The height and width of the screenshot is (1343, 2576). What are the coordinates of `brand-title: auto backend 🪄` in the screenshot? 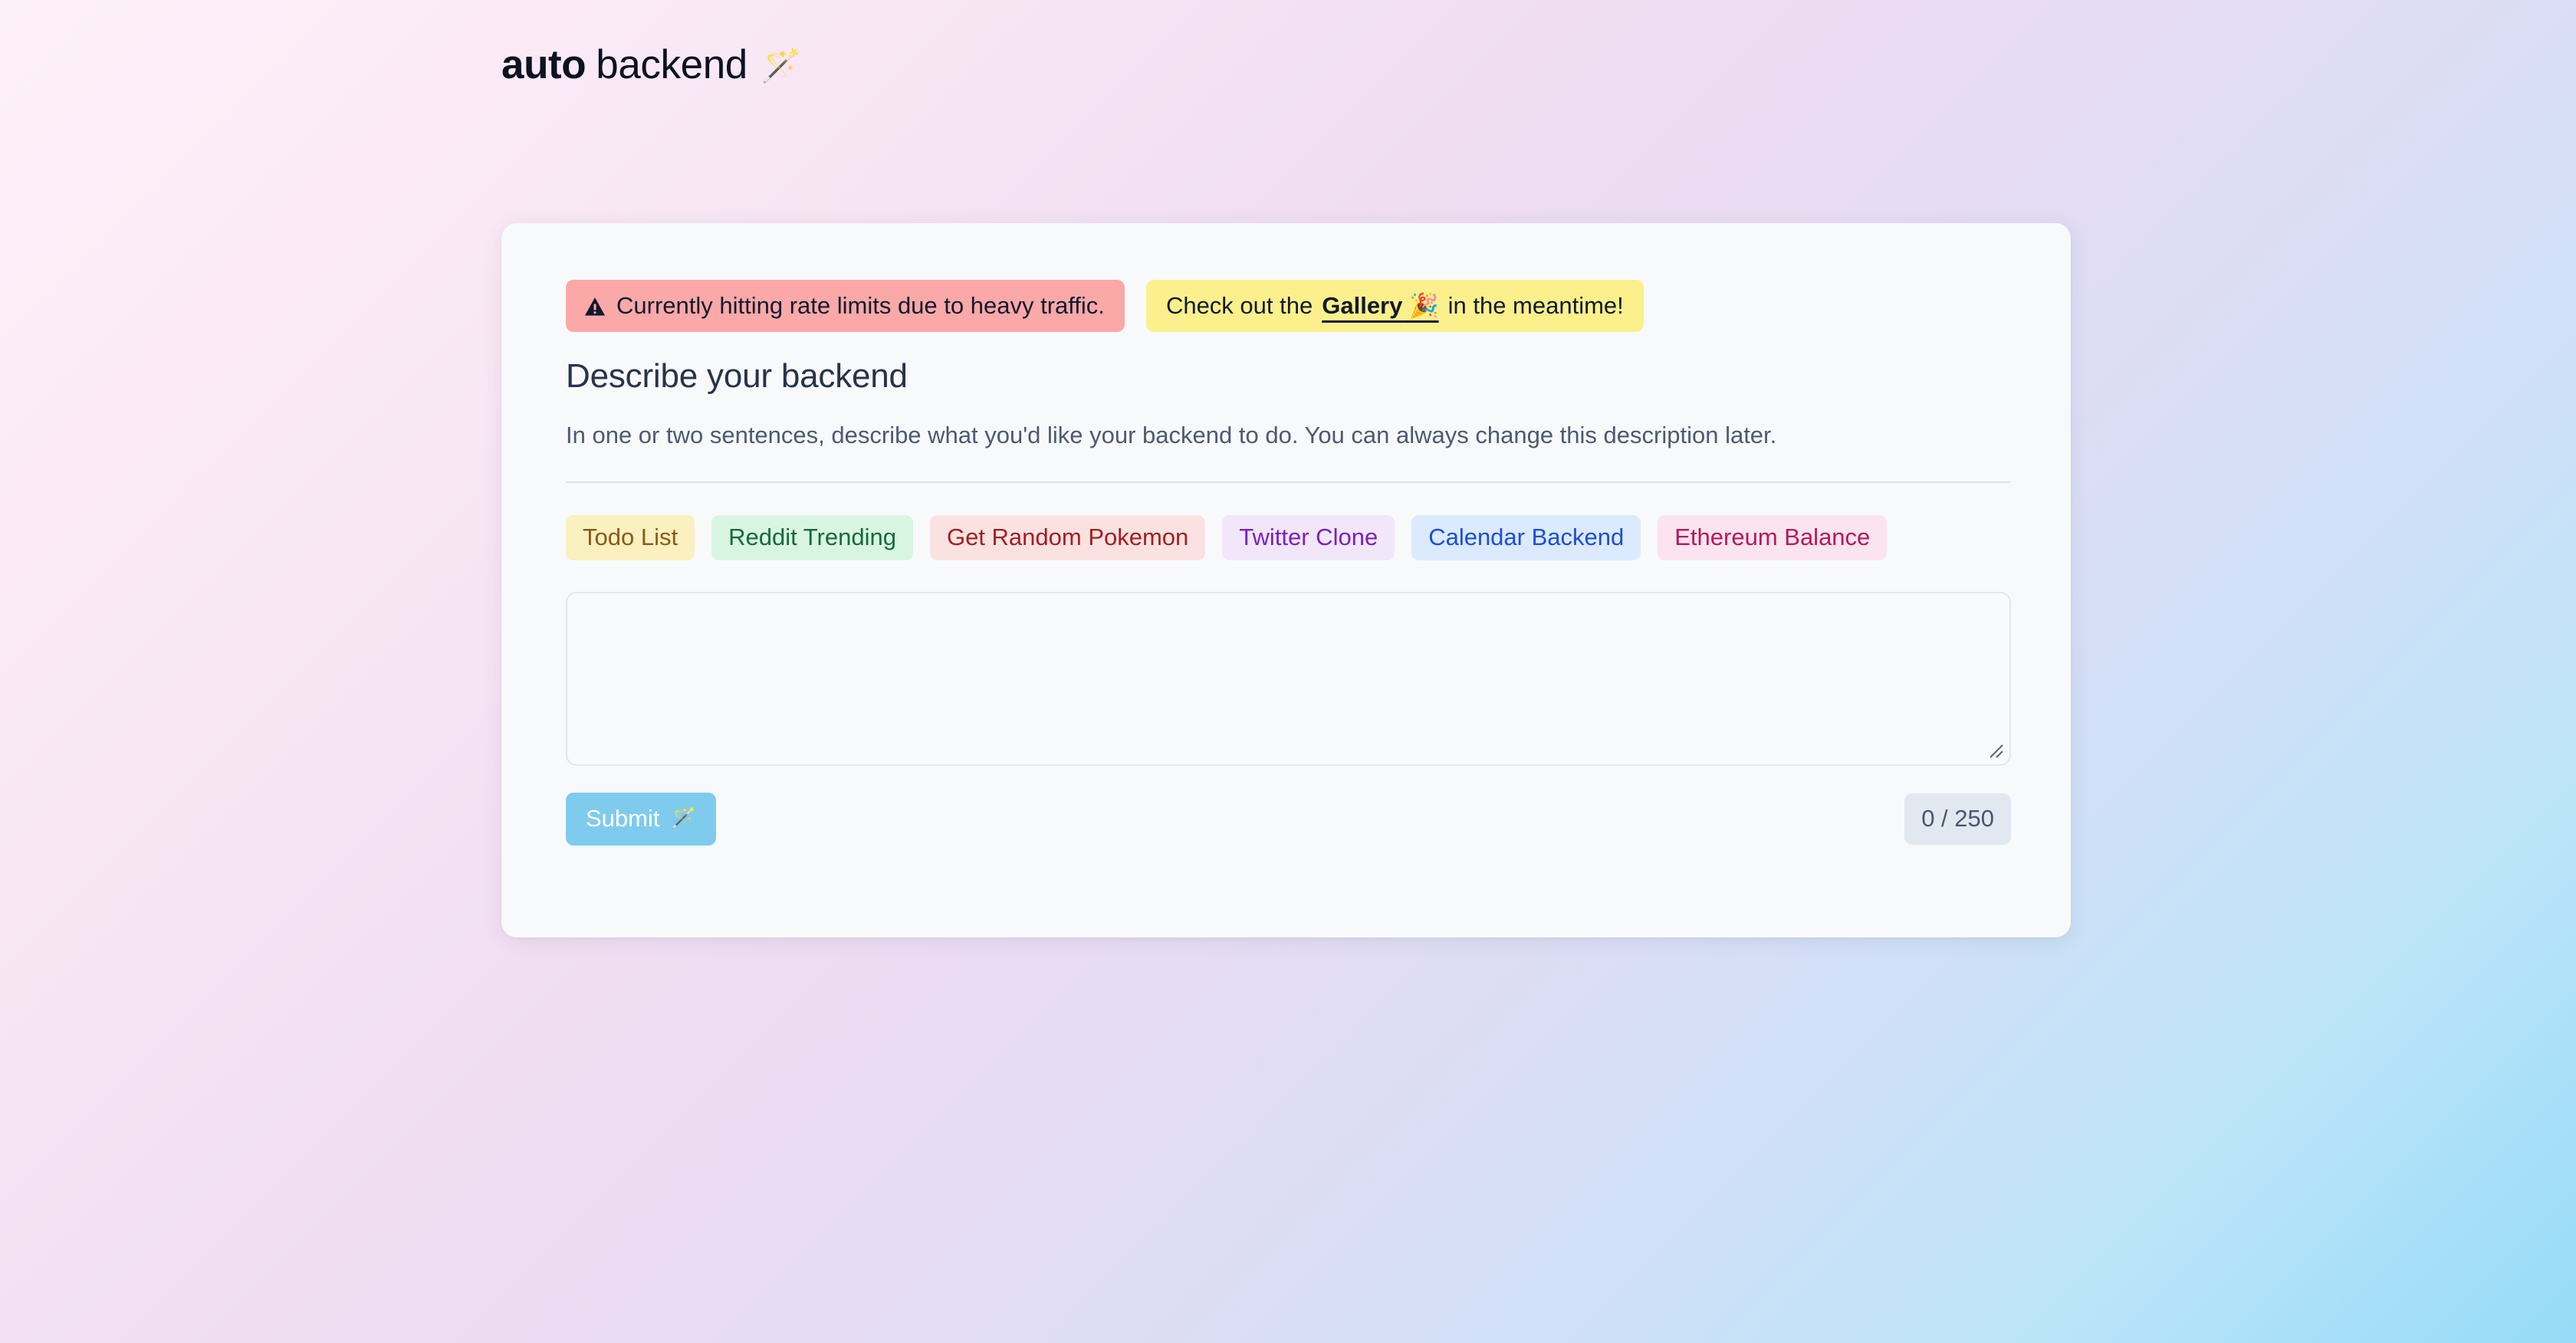 It's located at (651, 65).